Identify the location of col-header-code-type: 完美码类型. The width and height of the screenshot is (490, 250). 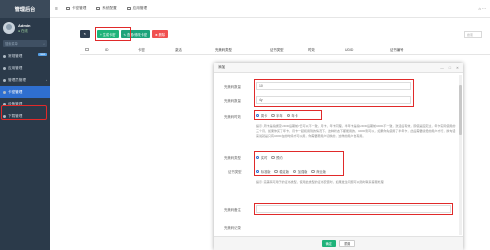
(223, 49).